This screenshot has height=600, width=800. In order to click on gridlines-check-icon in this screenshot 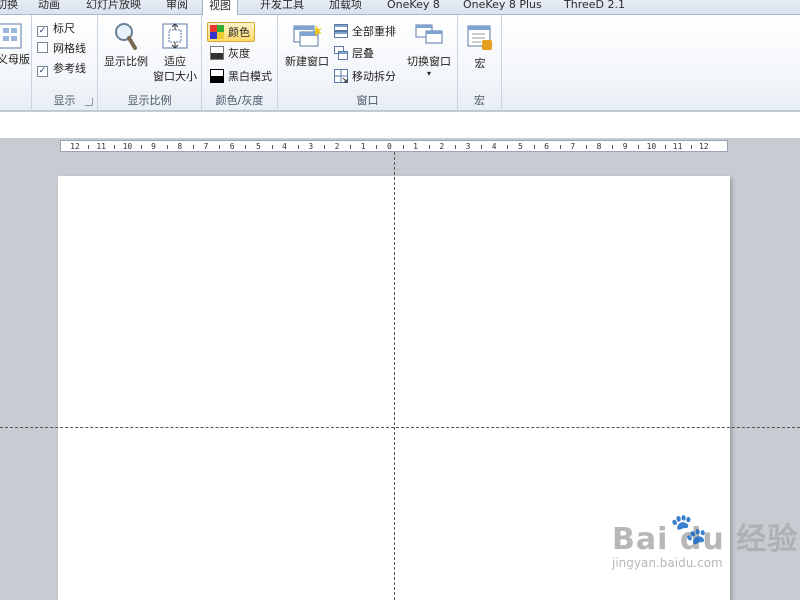, I will do `click(42, 47)`.